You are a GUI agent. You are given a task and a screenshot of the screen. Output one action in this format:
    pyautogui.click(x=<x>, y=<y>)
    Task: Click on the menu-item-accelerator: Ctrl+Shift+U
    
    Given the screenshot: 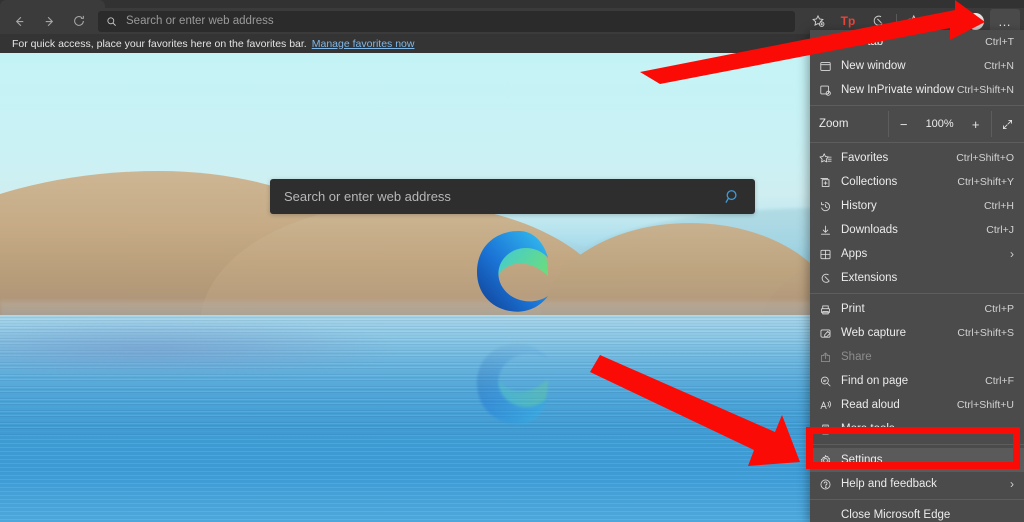 What is the action you would take?
    pyautogui.click(x=985, y=405)
    